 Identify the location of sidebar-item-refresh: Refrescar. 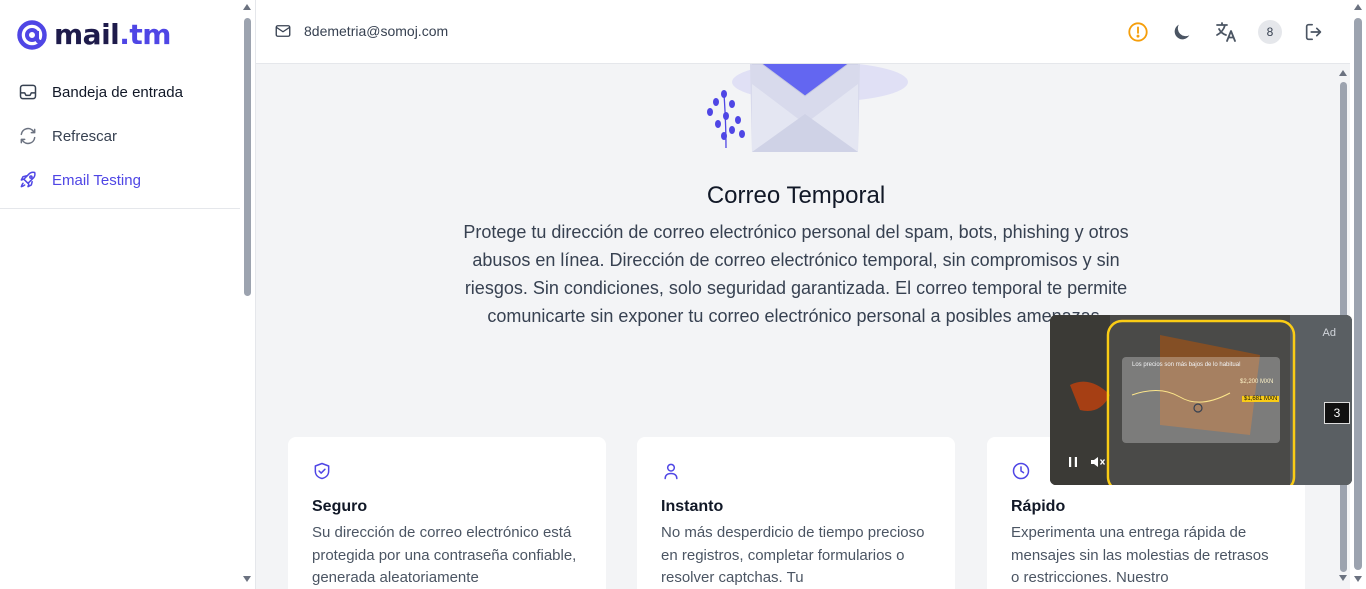
(120, 136).